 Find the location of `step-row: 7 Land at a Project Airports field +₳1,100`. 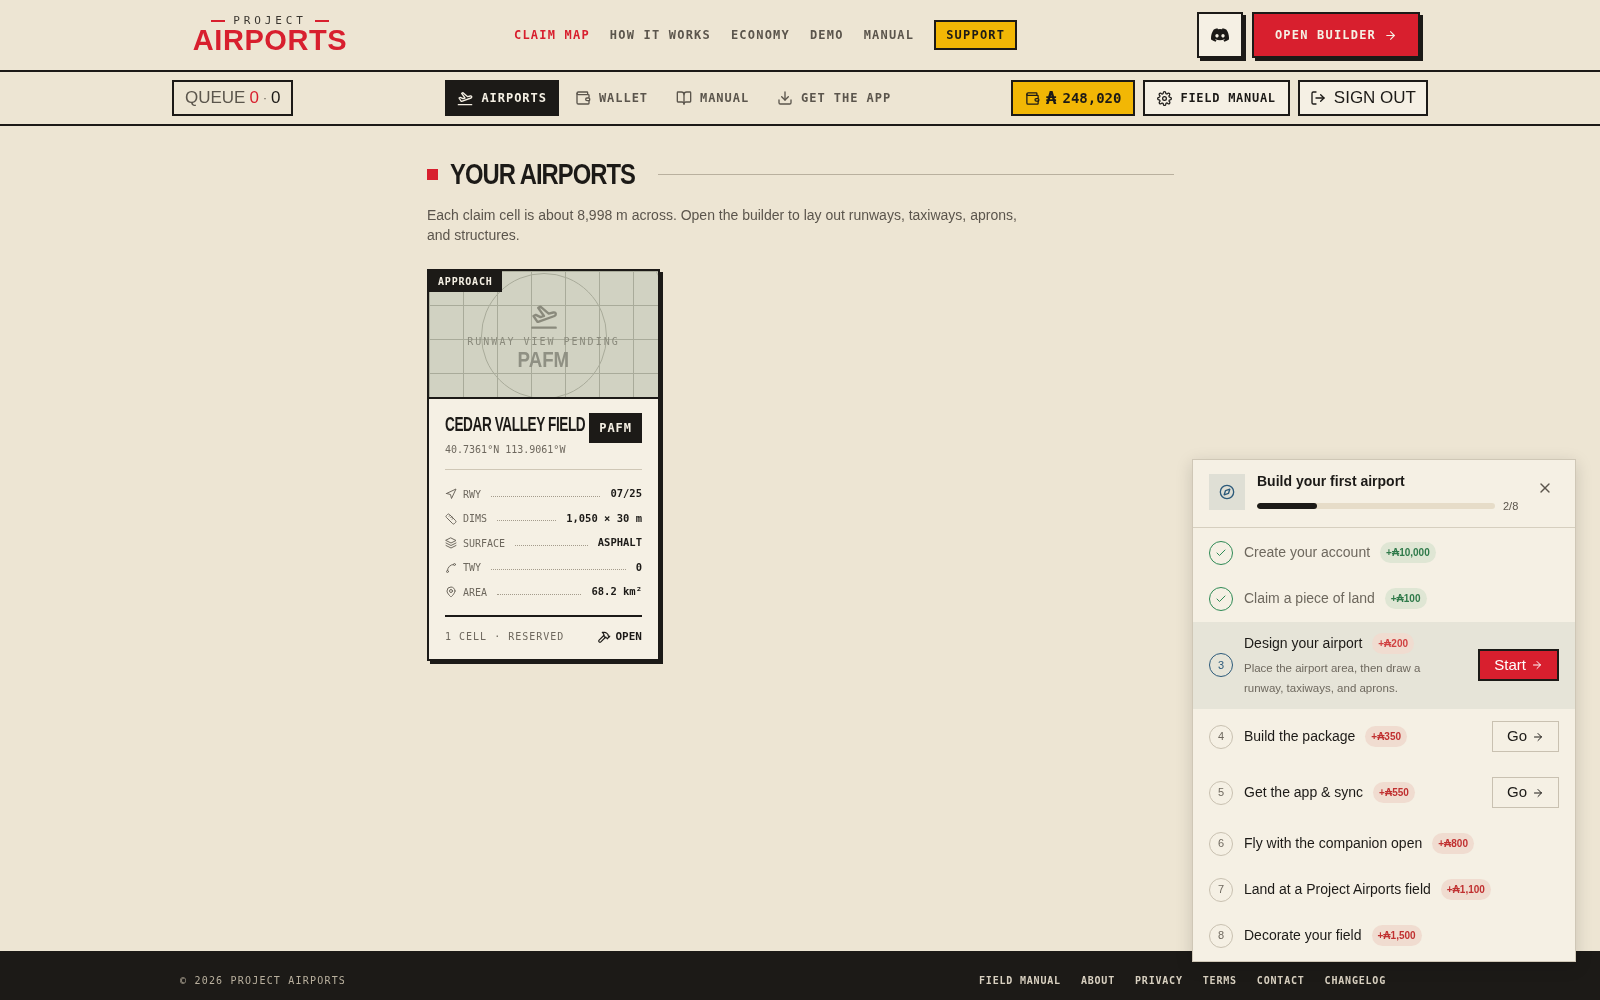

step-row: 7 Land at a Project Airports field +₳1,100 is located at coordinates (1384, 889).